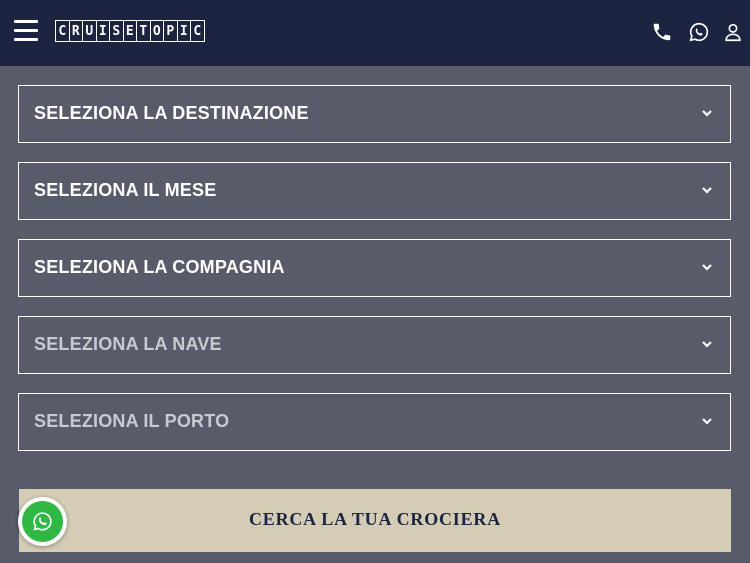  I want to click on menu-icon, so click(26, 31).